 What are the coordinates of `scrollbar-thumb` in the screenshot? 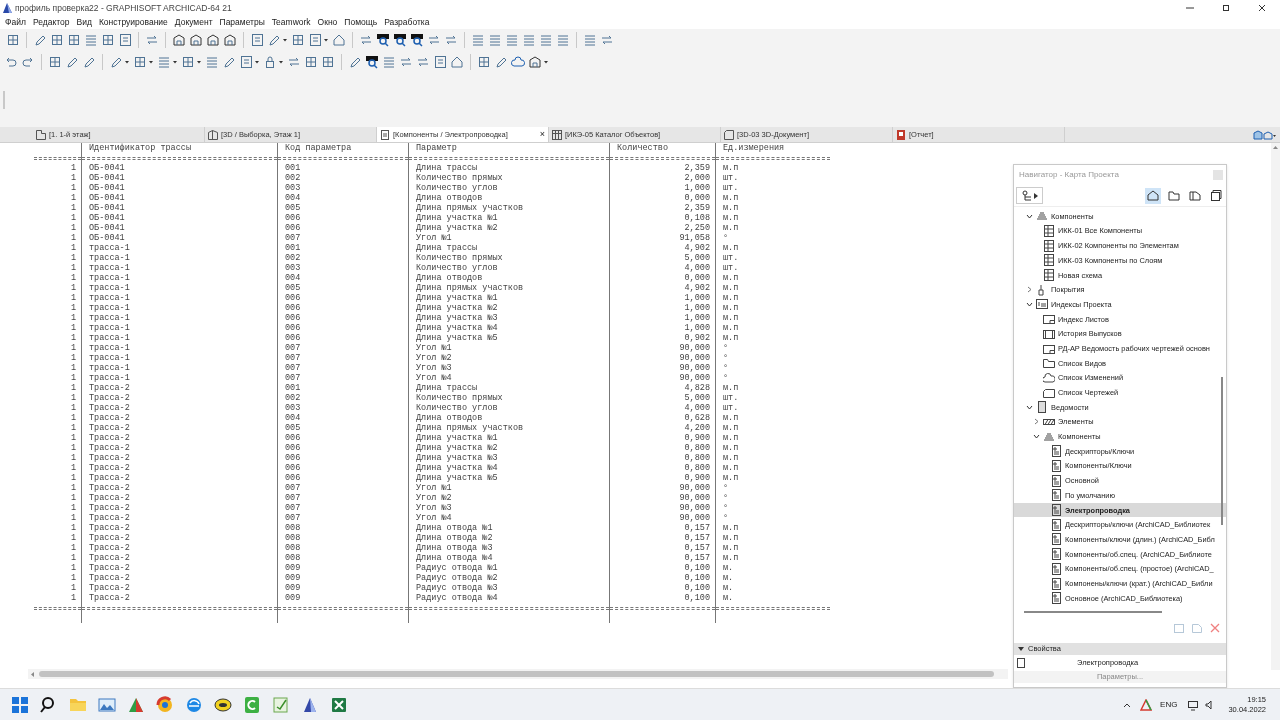 It's located at (516, 674).